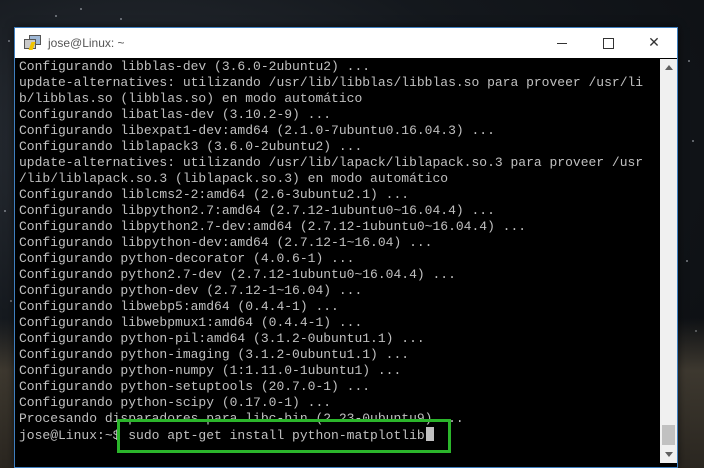 Image resolution: width=704 pixels, height=468 pixels. I want to click on vertical-scrollbar, so click(668, 261).